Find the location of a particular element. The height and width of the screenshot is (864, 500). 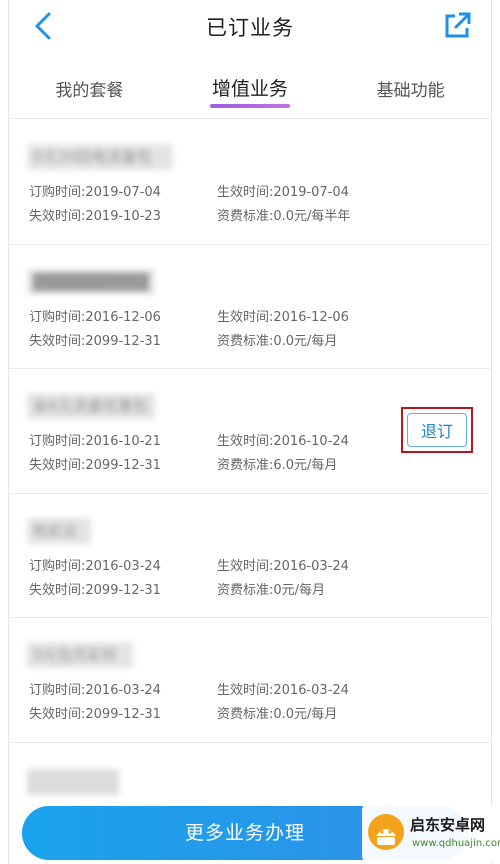

watermark-name: 启东安卓网 is located at coordinates (448, 825).